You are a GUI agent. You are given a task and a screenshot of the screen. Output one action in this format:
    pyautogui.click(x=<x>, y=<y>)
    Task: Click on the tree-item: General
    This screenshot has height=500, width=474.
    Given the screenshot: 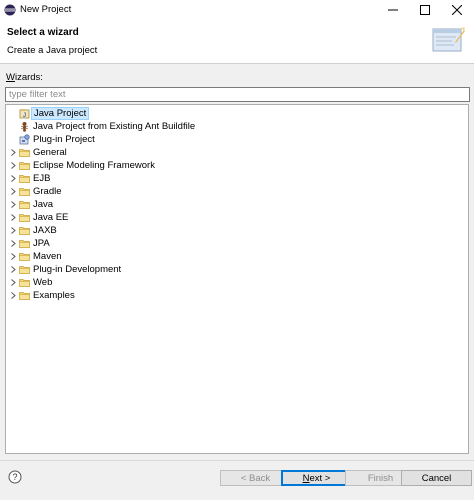 What is the action you would take?
    pyautogui.click(x=236, y=152)
    